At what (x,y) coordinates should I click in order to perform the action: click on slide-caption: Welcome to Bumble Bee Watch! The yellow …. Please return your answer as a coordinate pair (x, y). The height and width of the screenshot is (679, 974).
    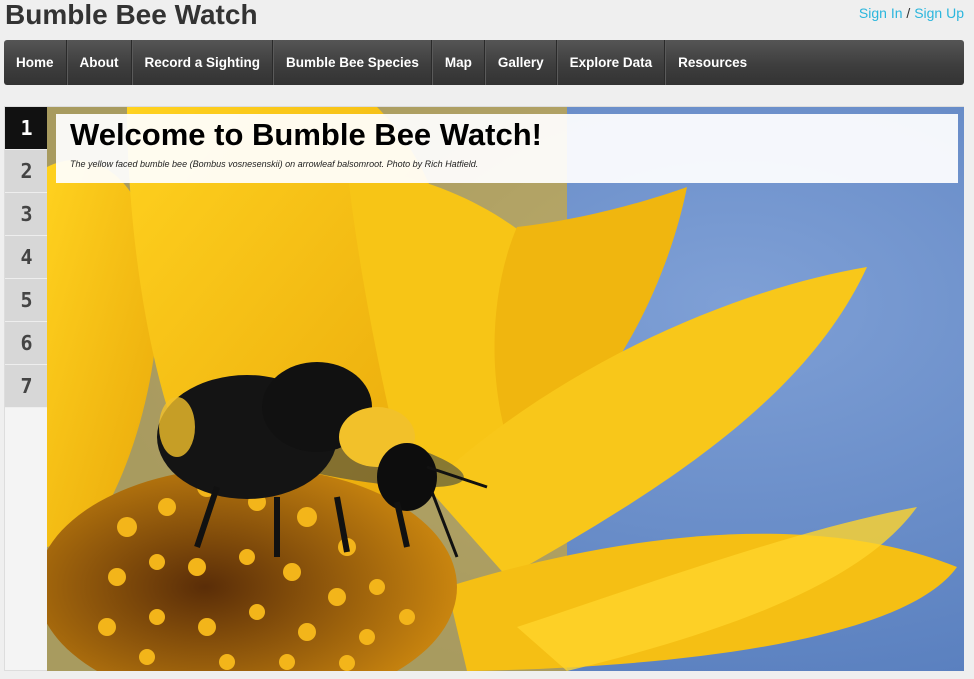
    Looking at the image, I should click on (507, 148).